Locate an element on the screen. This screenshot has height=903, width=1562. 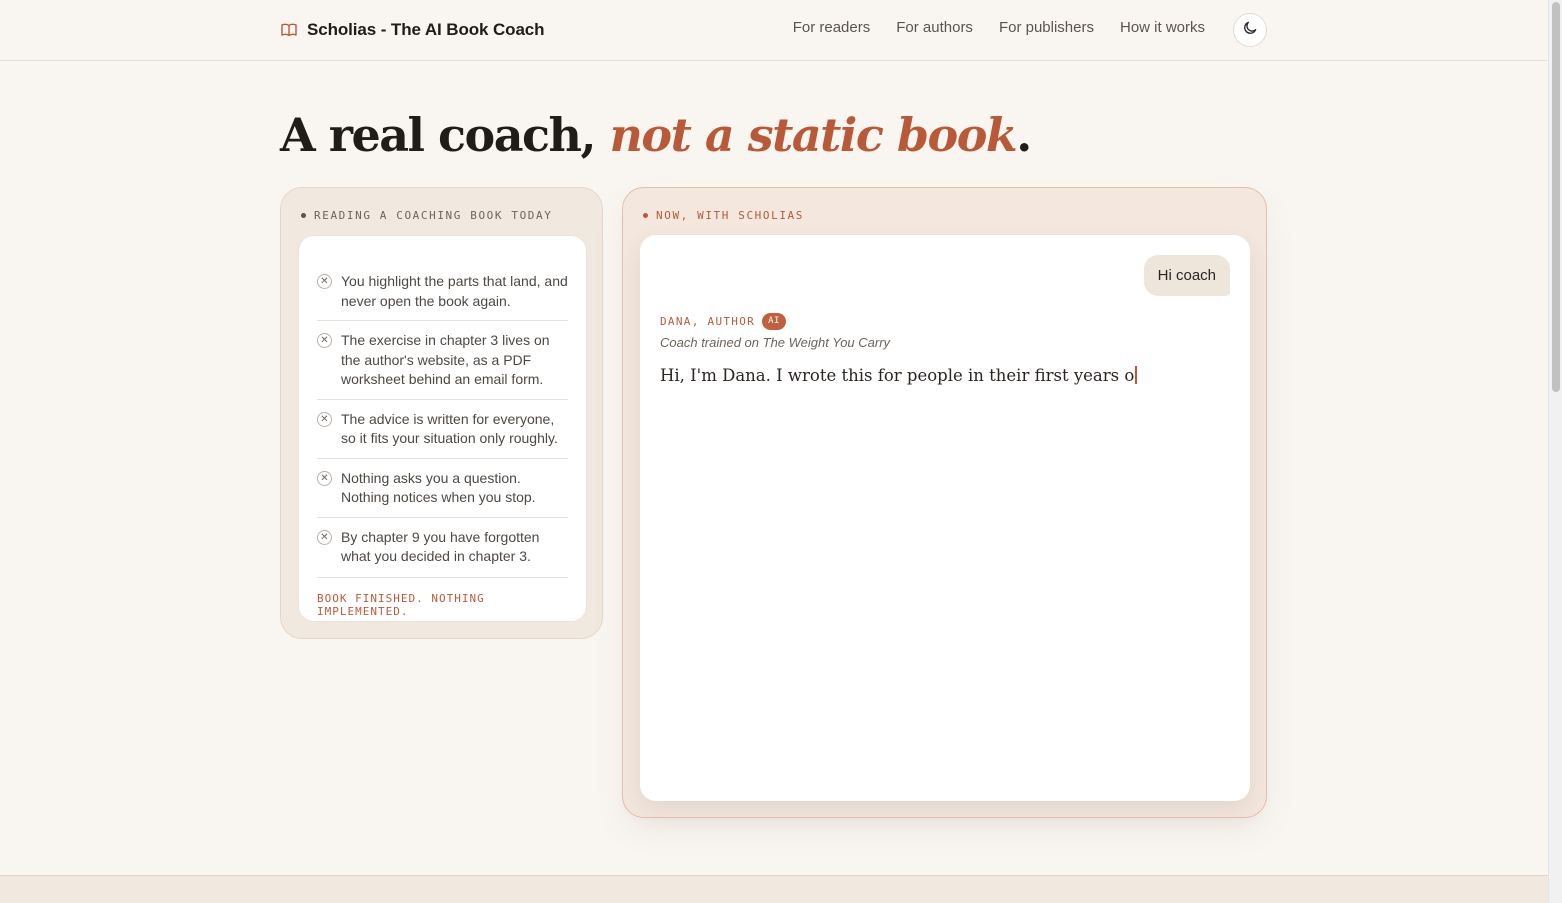
nav-how-it-works: How it works is located at coordinates (1162, 27).